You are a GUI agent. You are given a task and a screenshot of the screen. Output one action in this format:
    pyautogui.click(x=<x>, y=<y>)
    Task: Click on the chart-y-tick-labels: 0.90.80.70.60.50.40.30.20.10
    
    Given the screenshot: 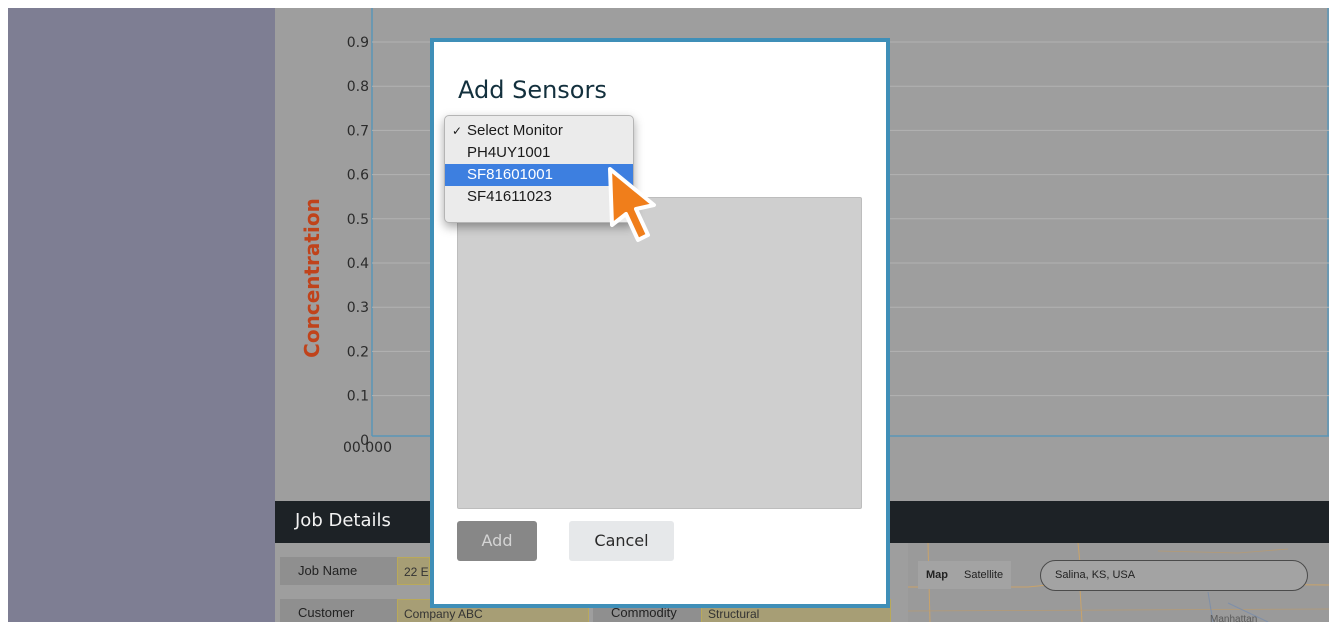 What is the action you would take?
    pyautogui.click(x=358, y=242)
    